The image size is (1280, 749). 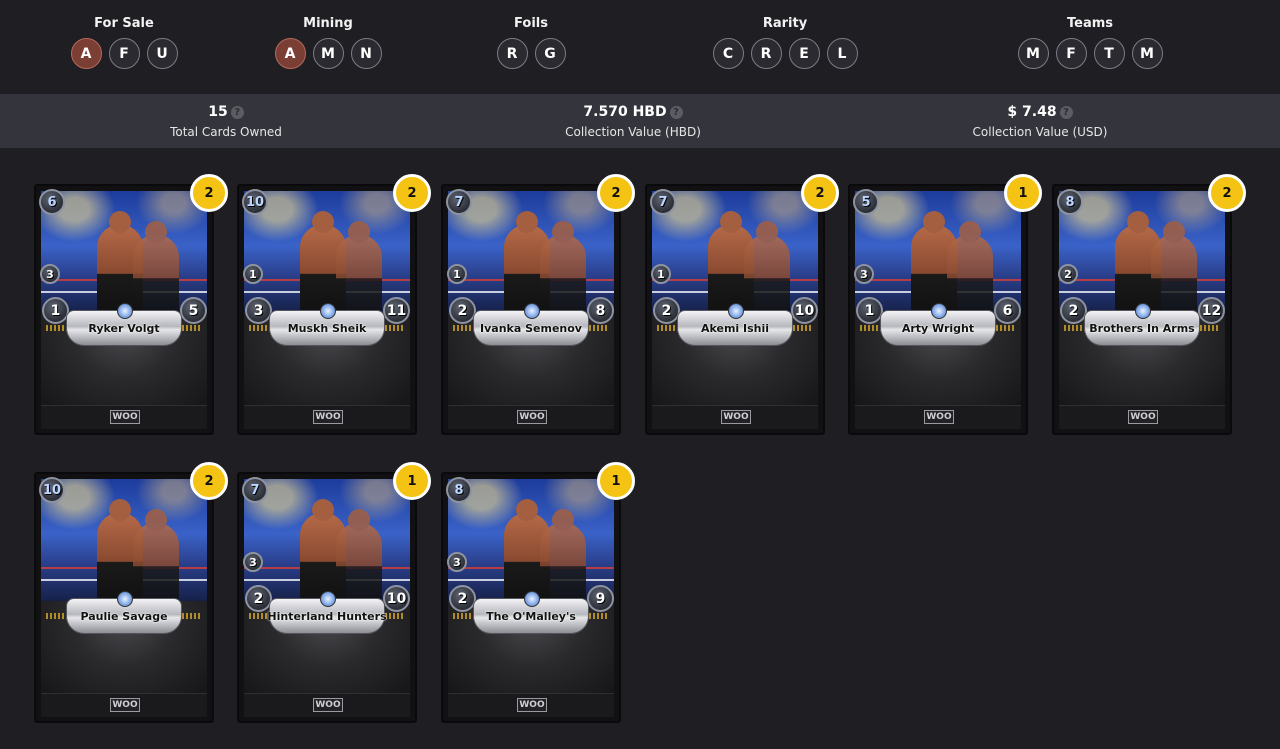 I want to click on card-nameplate: Muskh Sheik, so click(x=327, y=324).